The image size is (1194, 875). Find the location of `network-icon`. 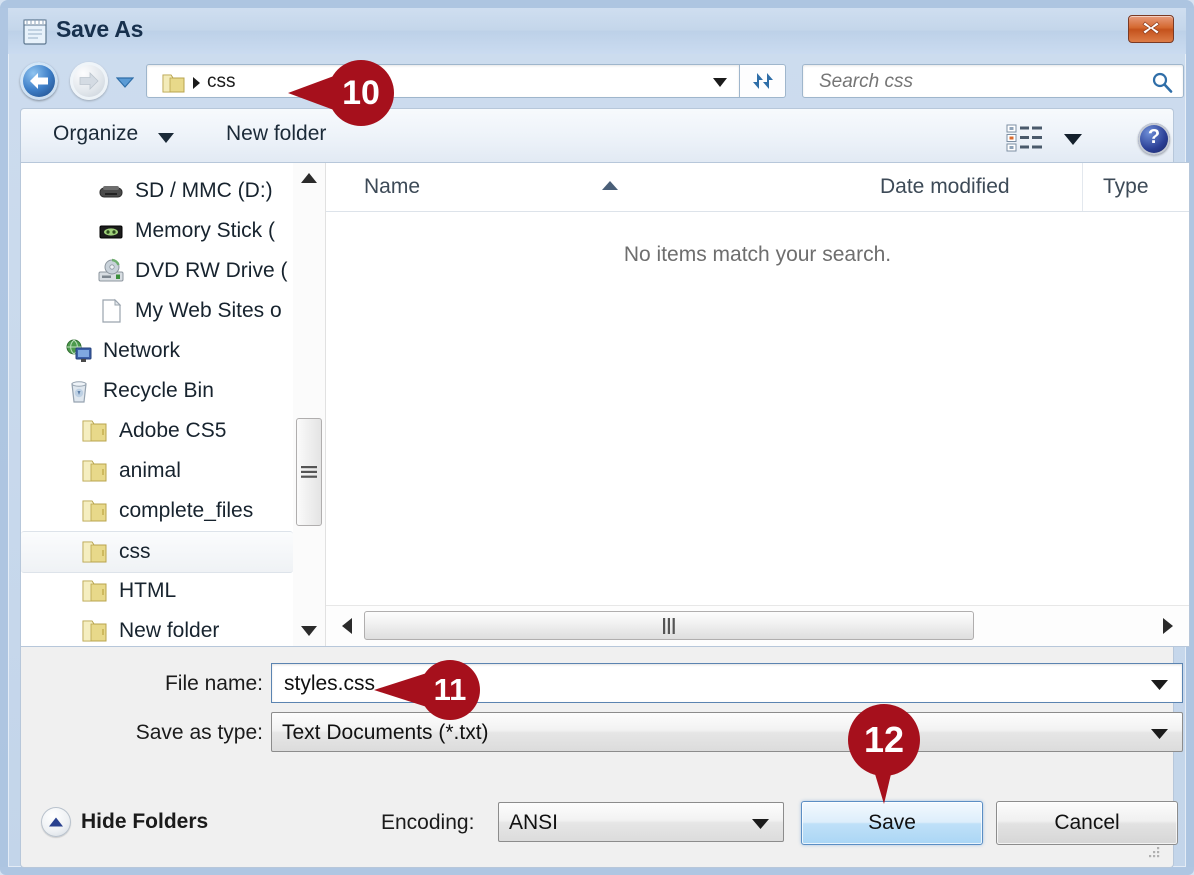

network-icon is located at coordinates (79, 351).